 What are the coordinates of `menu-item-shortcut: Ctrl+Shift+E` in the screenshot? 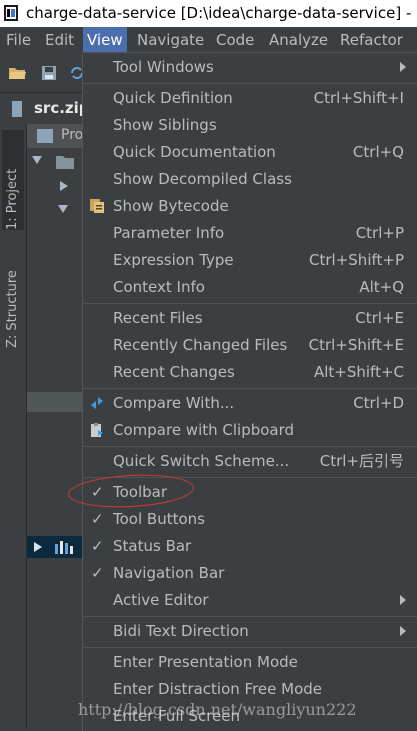 It's located at (356, 345).